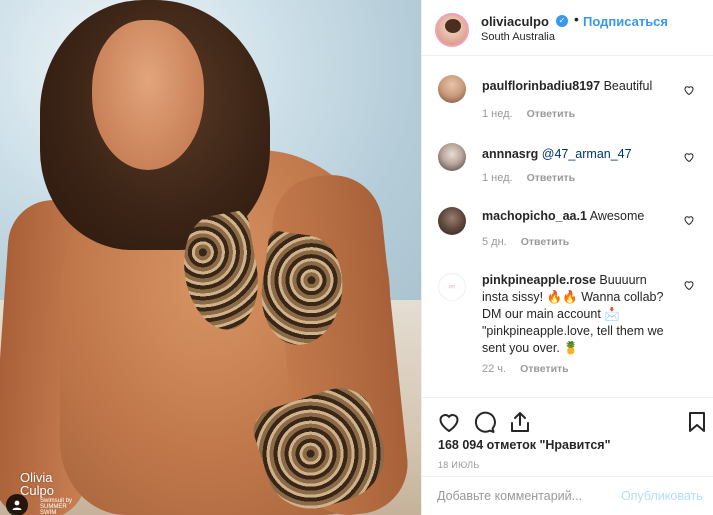  What do you see at coordinates (527, 496) in the screenshot?
I see `comment-input` at bounding box center [527, 496].